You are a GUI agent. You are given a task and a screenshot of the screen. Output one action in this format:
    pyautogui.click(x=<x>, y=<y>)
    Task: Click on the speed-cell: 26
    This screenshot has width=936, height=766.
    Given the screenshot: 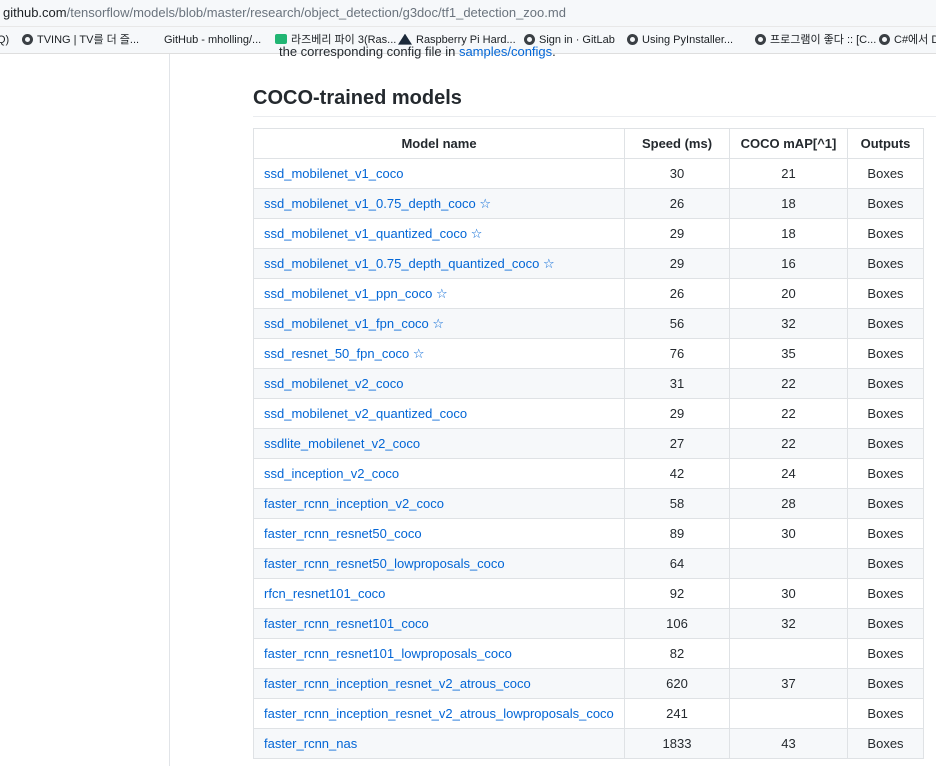 What is the action you would take?
    pyautogui.click(x=677, y=293)
    